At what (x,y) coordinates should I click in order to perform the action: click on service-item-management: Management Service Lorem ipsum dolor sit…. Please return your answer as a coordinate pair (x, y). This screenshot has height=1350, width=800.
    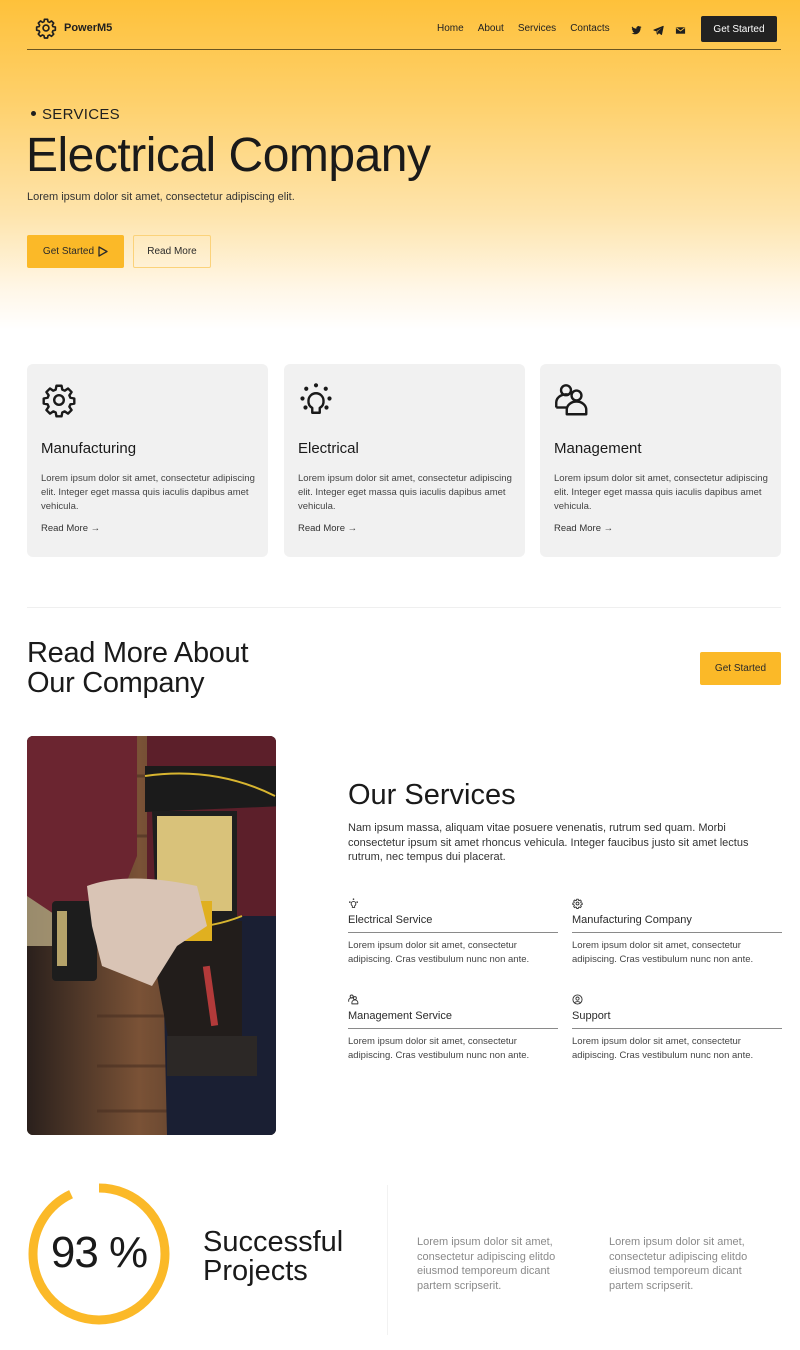
    Looking at the image, I should click on (453, 1028).